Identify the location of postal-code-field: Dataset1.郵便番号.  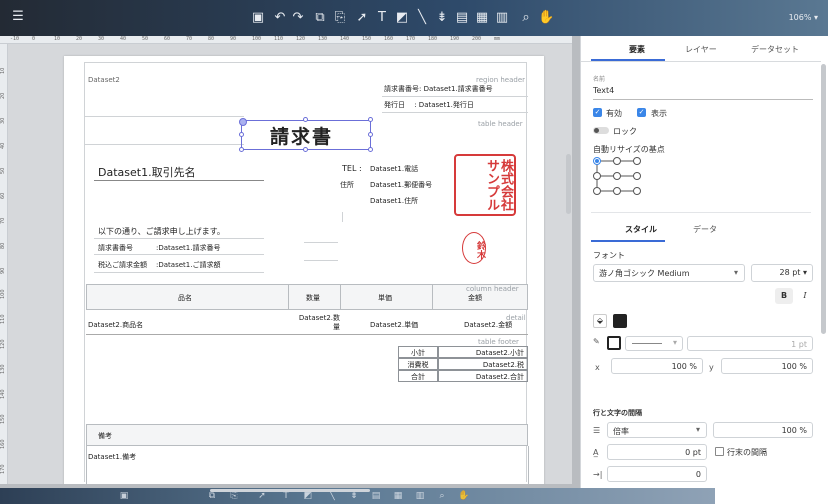
(401, 185).